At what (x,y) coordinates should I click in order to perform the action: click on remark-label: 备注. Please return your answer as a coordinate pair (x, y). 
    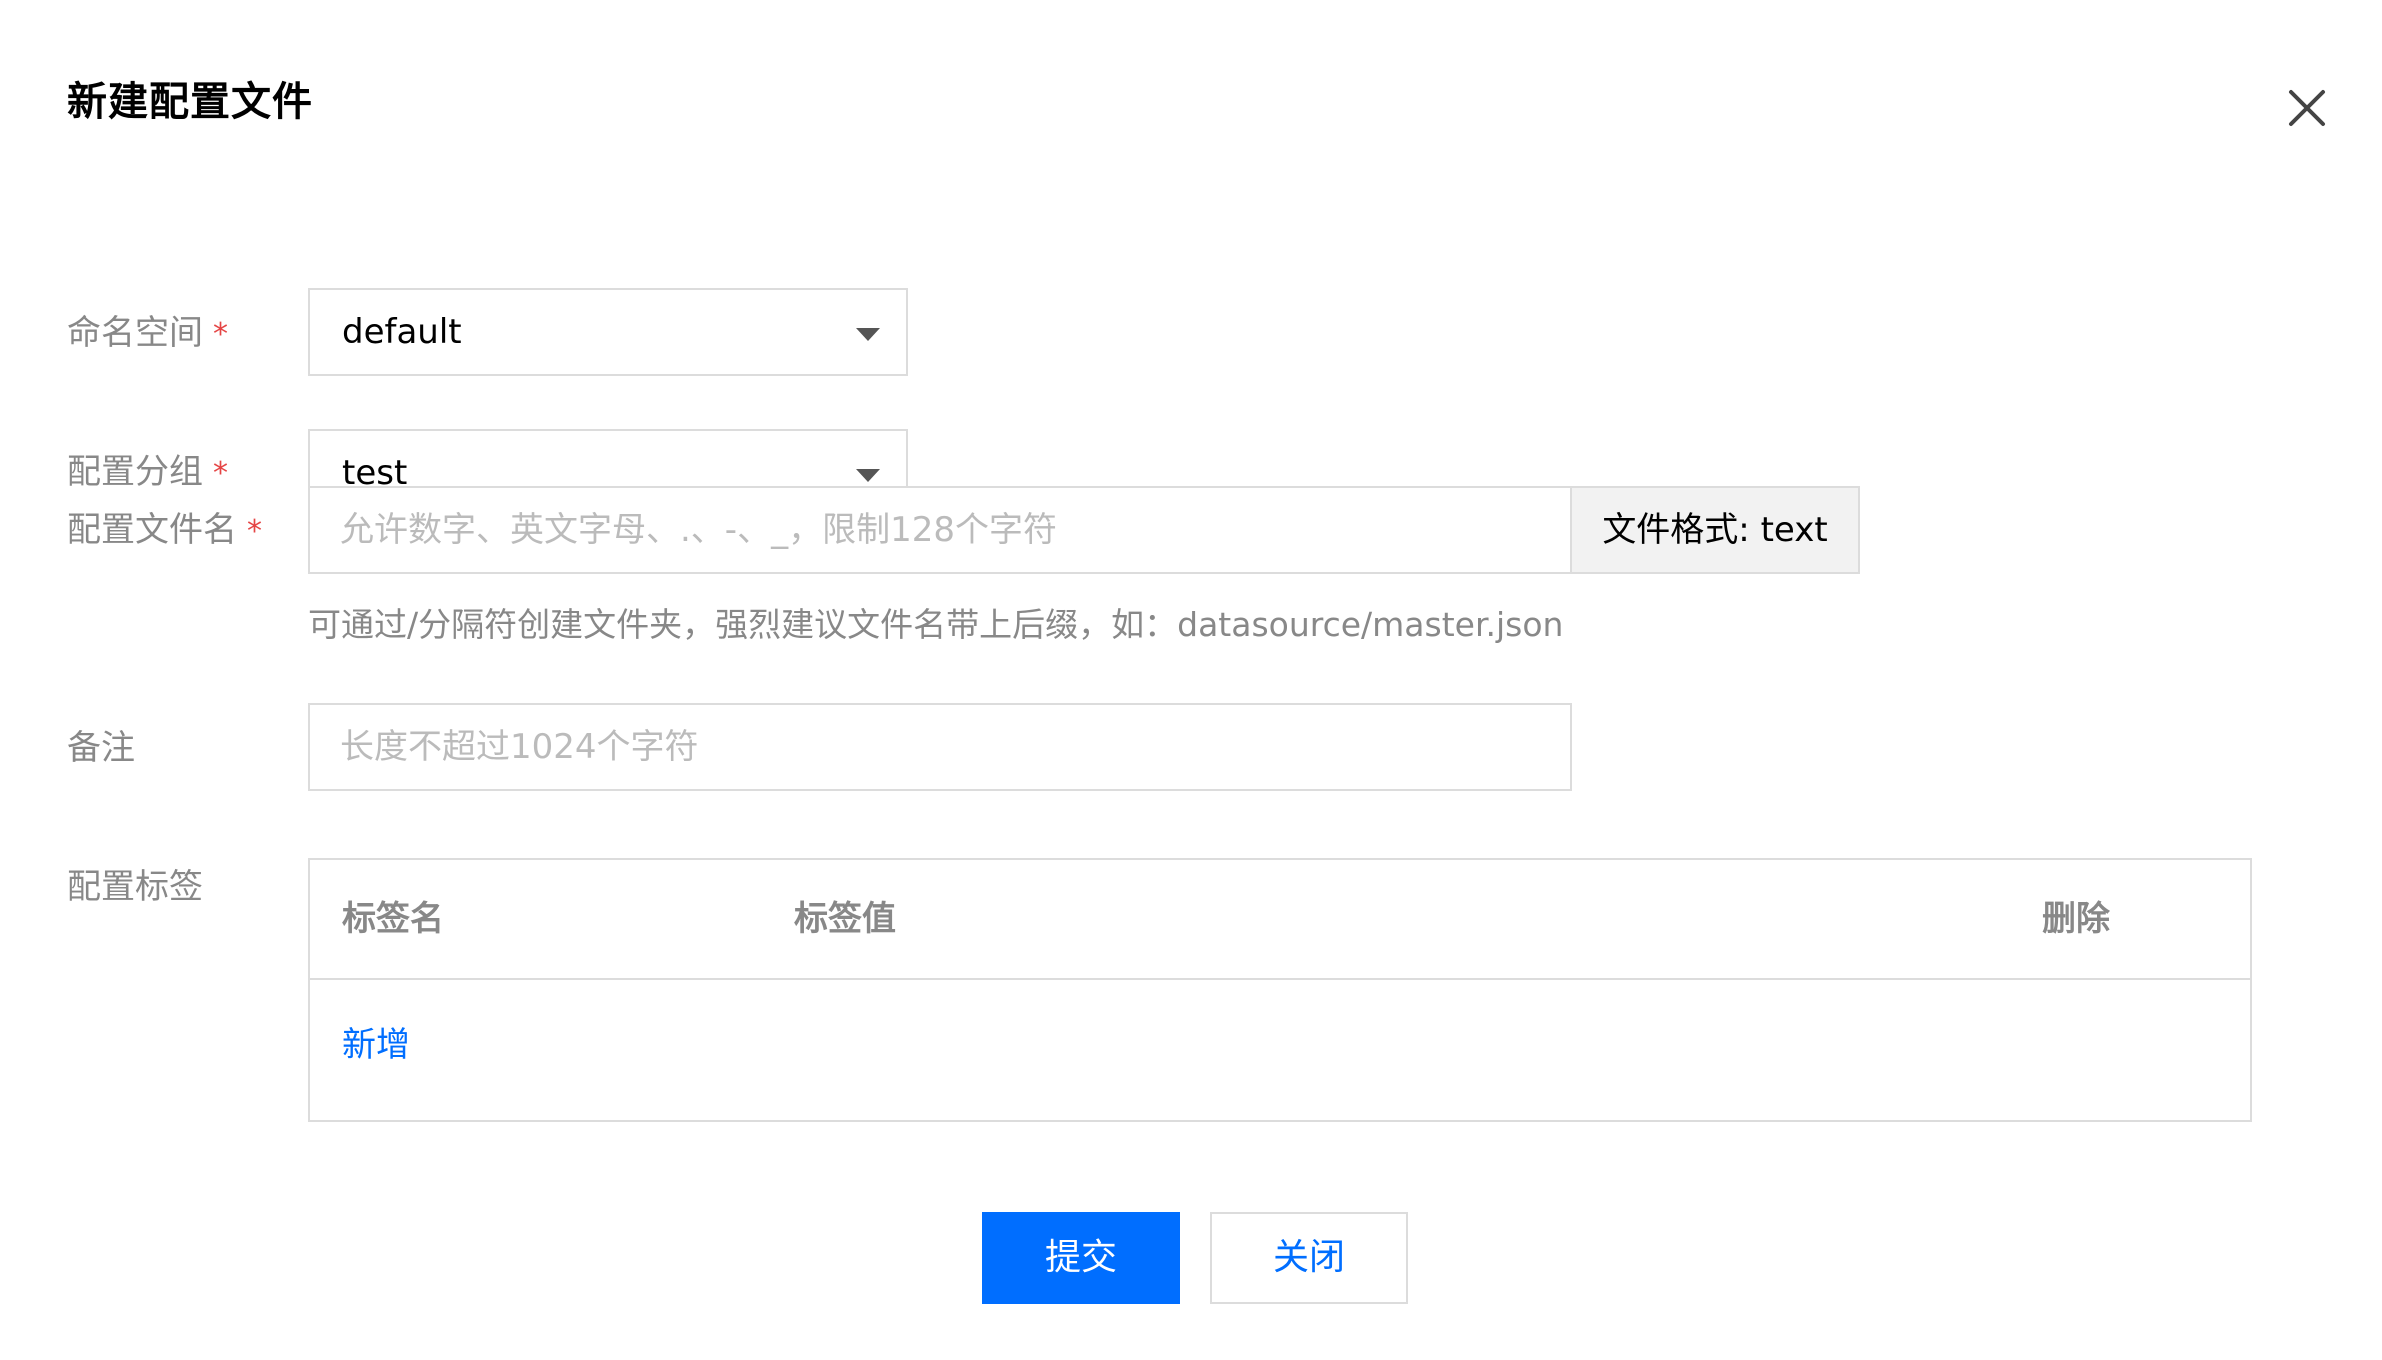
    Looking at the image, I should click on (101, 748).